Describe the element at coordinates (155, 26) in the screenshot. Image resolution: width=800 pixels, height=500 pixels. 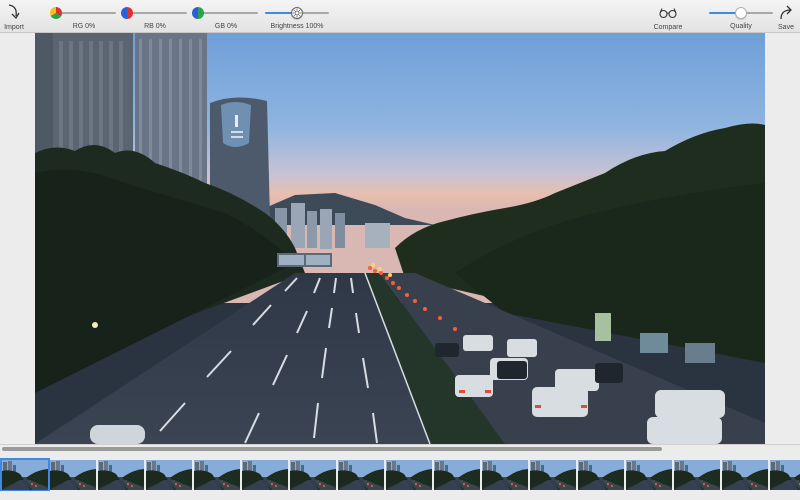
I see `rb-label: RB 0%` at that location.